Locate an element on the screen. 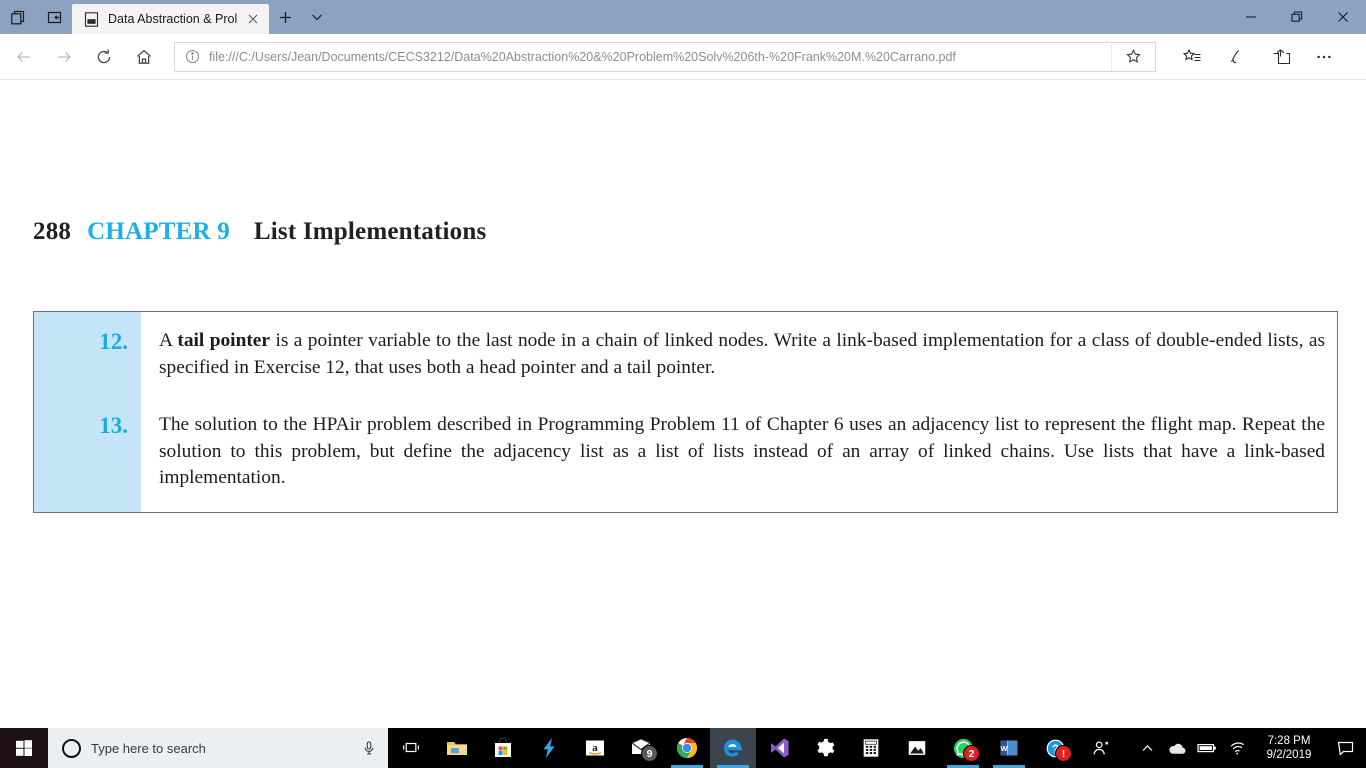 The image size is (1366, 768). chevron-up-icon is located at coordinates (1147, 748).